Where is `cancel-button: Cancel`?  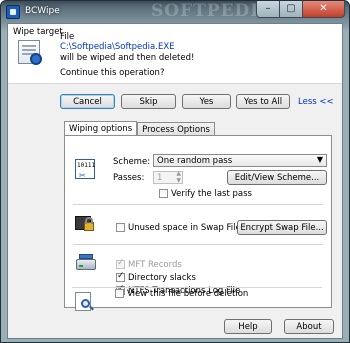 cancel-button: Cancel is located at coordinates (87, 101).